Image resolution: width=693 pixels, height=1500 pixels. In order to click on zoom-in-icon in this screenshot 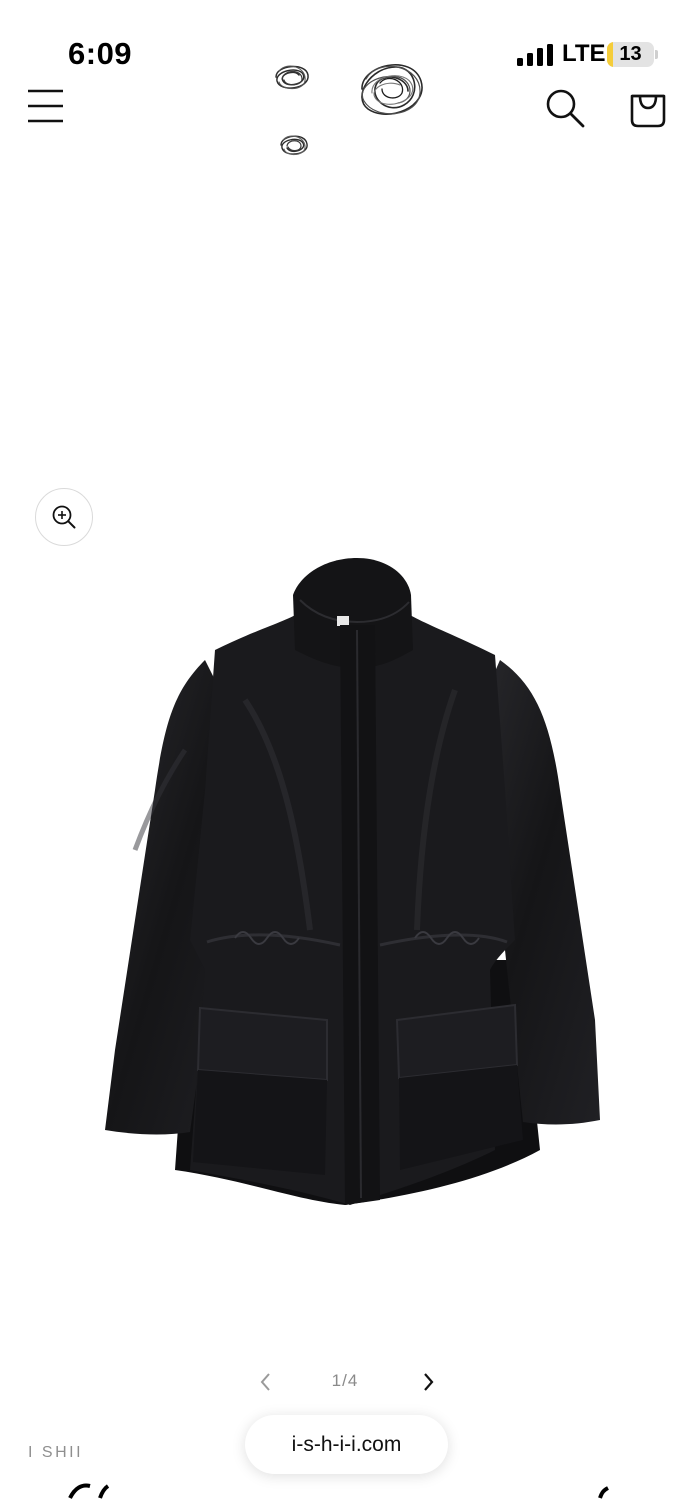, I will do `click(64, 517)`.